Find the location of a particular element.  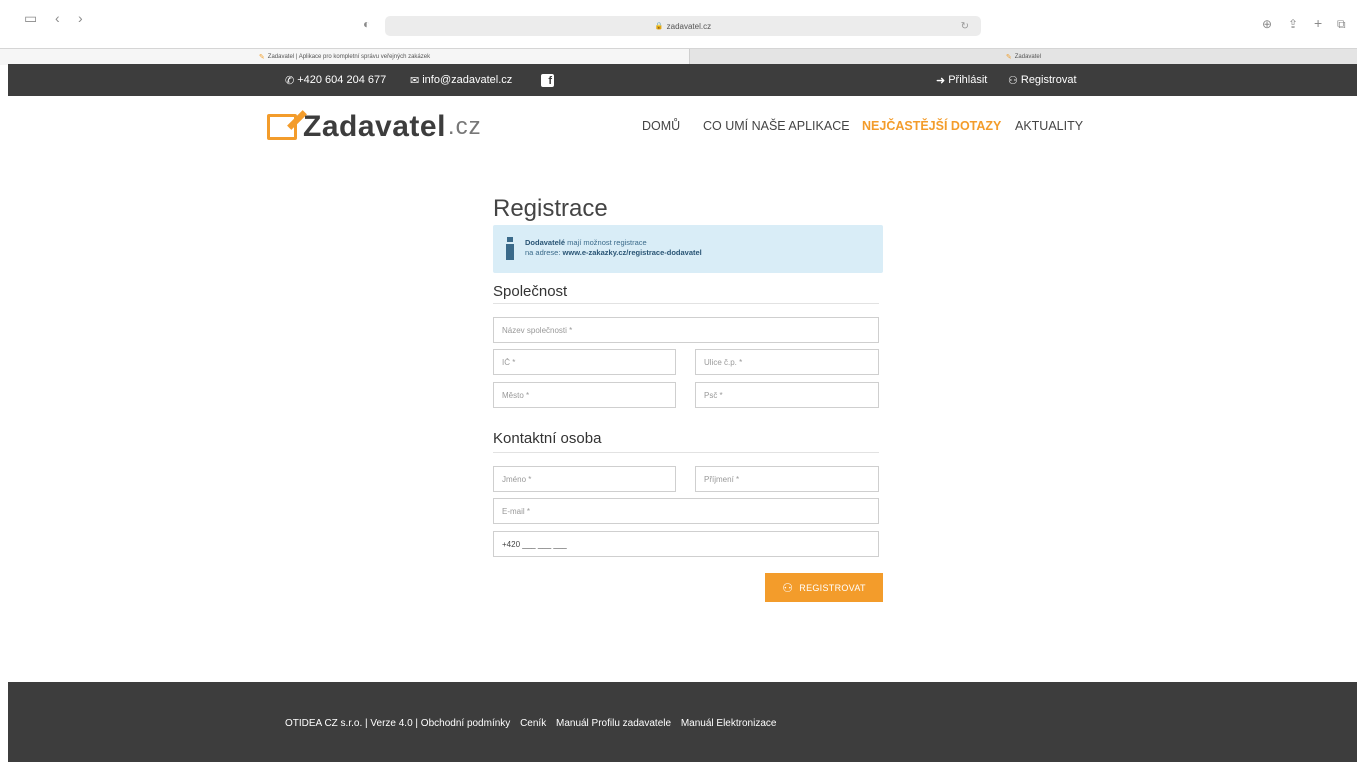

logo-tld: .cz is located at coordinates (464, 126).